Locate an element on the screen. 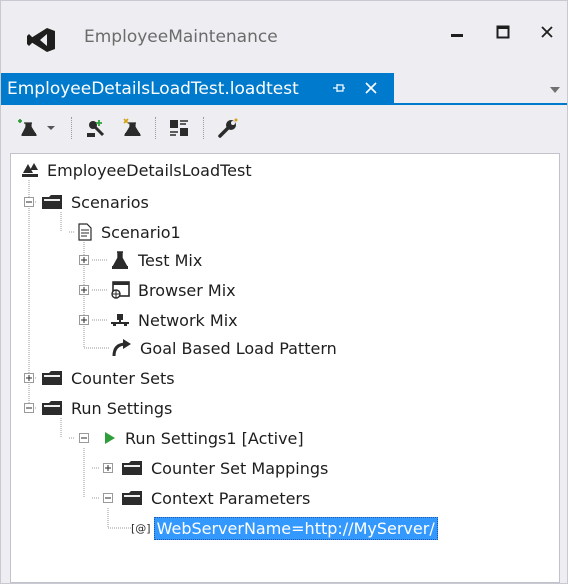 The width and height of the screenshot is (568, 584). add-counter-set-icon is located at coordinates (96, 128).